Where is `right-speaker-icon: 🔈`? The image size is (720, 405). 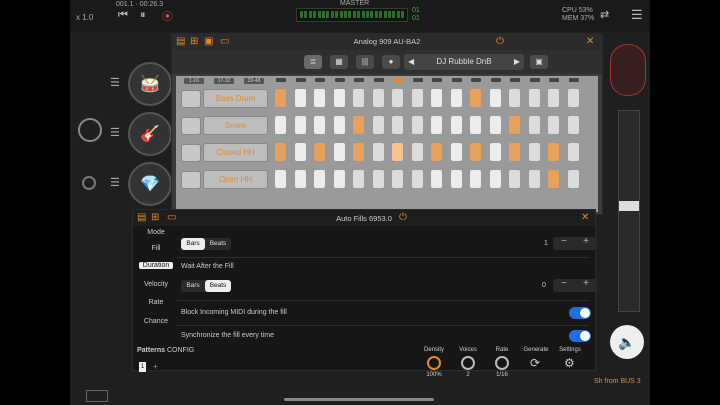 right-speaker-icon: 🔈 is located at coordinates (627, 342).